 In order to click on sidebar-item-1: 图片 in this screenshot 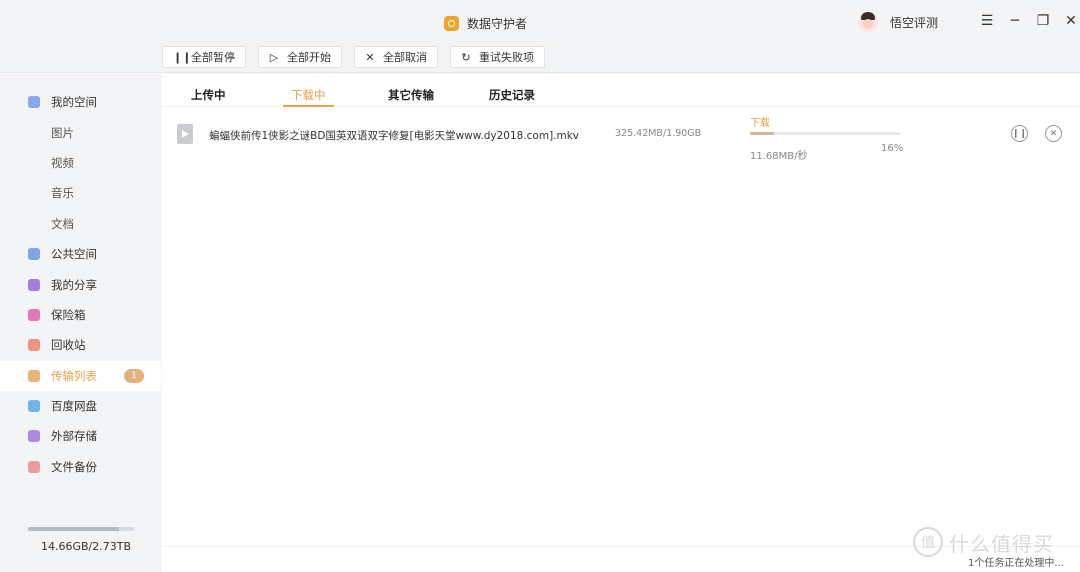, I will do `click(80, 132)`.